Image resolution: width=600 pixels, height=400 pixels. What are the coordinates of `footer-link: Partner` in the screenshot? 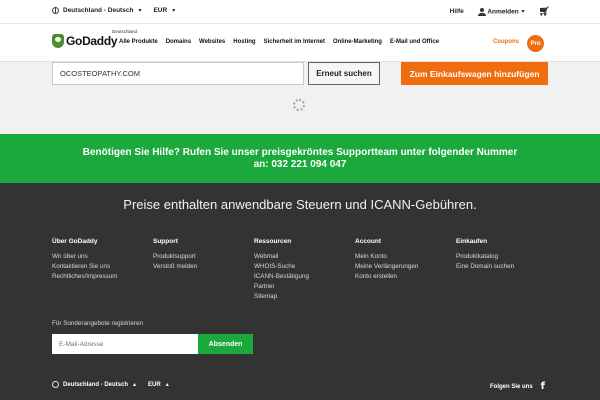 It's located at (304, 287).